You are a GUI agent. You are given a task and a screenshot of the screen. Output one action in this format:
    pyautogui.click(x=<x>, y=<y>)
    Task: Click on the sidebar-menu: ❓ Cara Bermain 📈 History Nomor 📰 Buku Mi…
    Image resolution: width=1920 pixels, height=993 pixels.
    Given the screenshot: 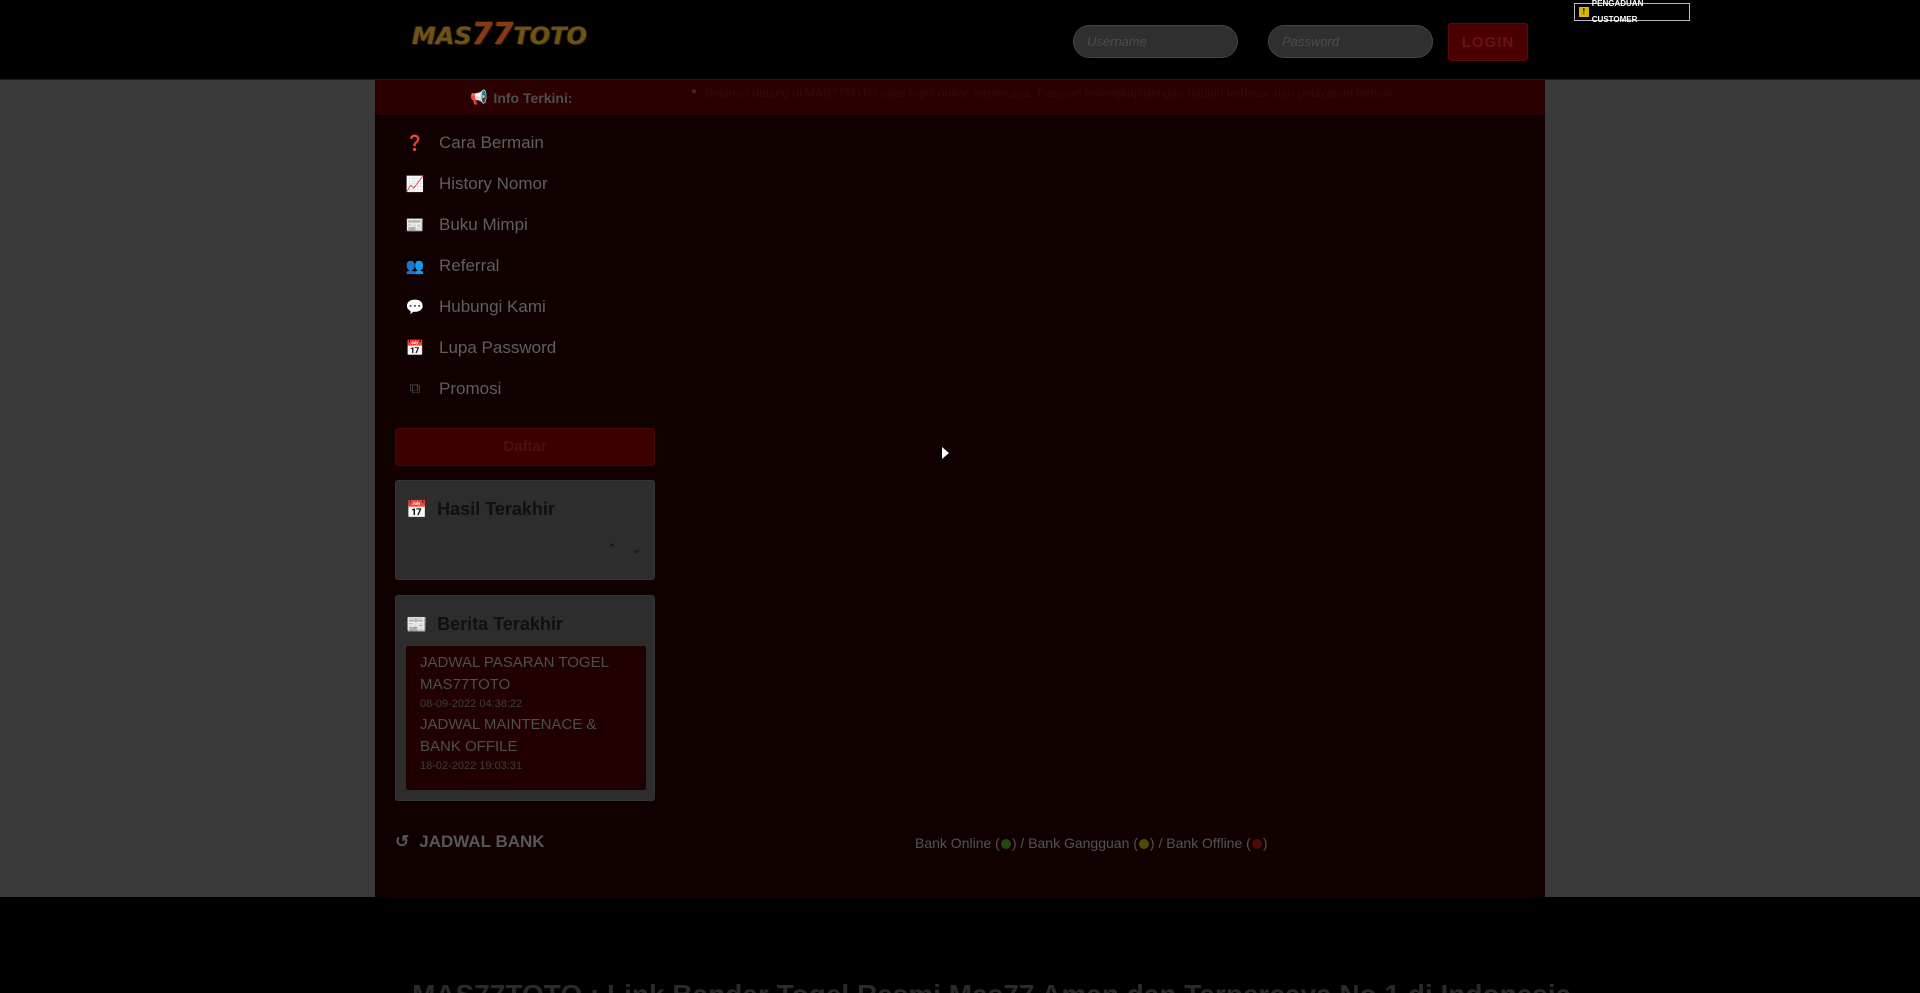 What is the action you would take?
    pyautogui.click(x=540, y=265)
    